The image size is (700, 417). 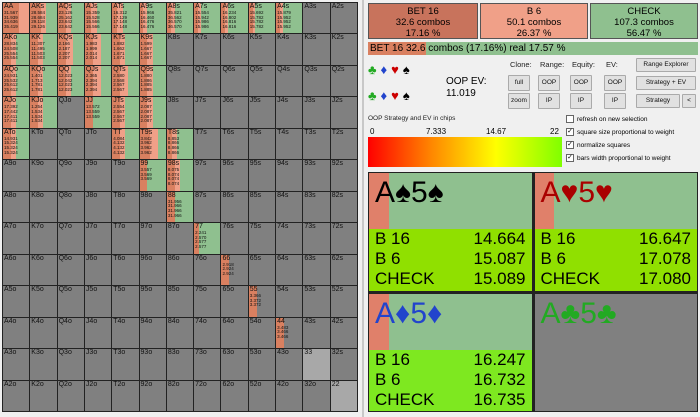 I want to click on hand-cell: T4o, so click(x=125, y=333).